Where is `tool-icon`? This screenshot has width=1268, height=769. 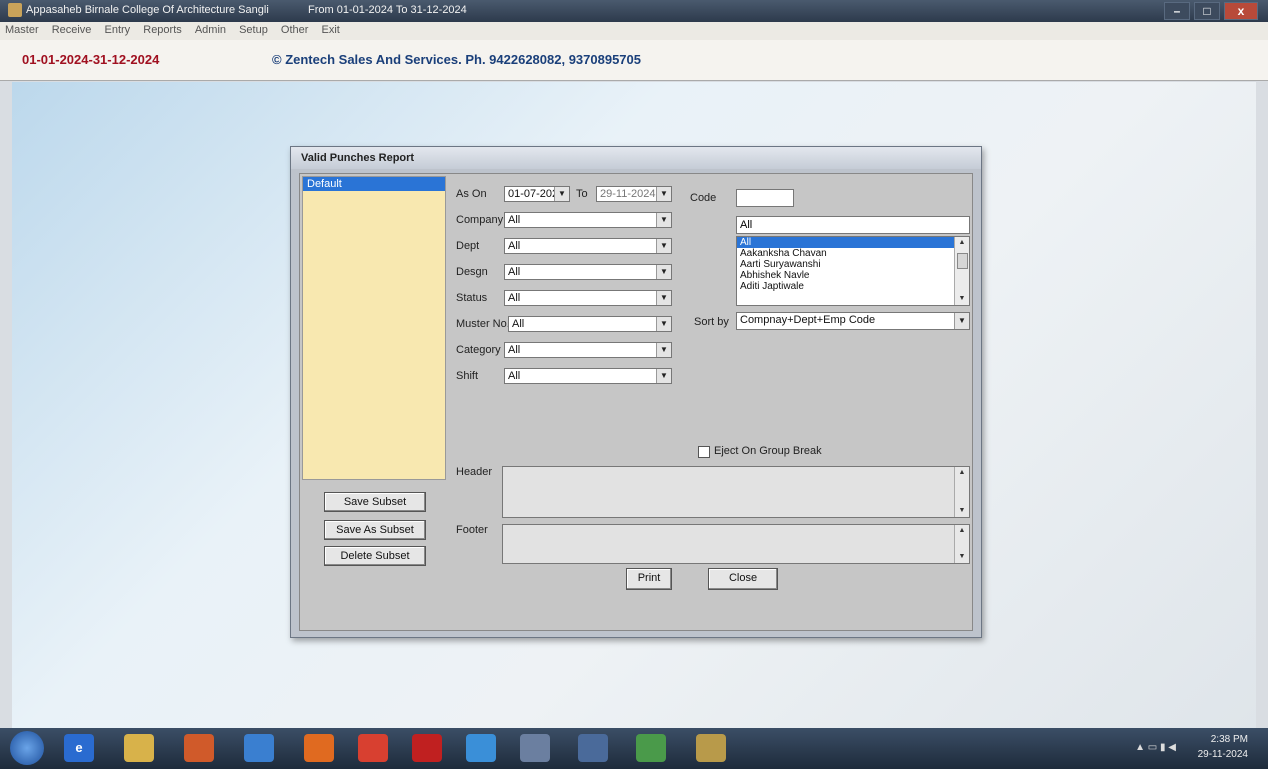
tool-icon is located at coordinates (651, 748).